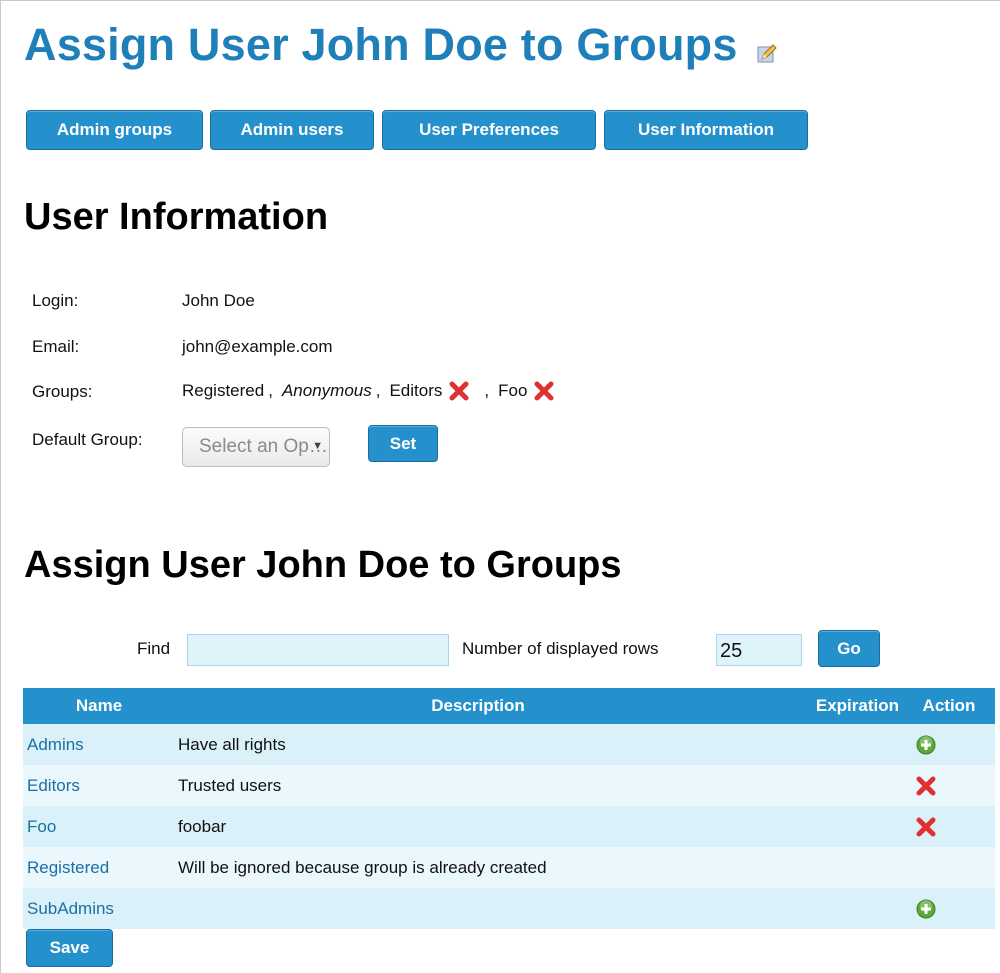 The image size is (1000, 973). Describe the element at coordinates (706, 130) in the screenshot. I see `user-information-button: User Information` at that location.